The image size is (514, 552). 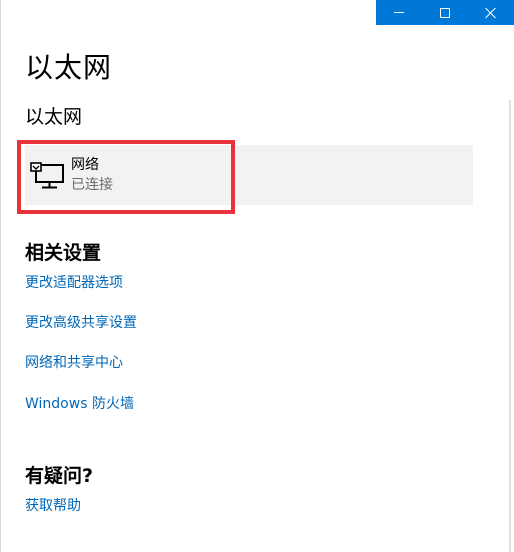 I want to click on page-title: 以太网, so click(x=69, y=67).